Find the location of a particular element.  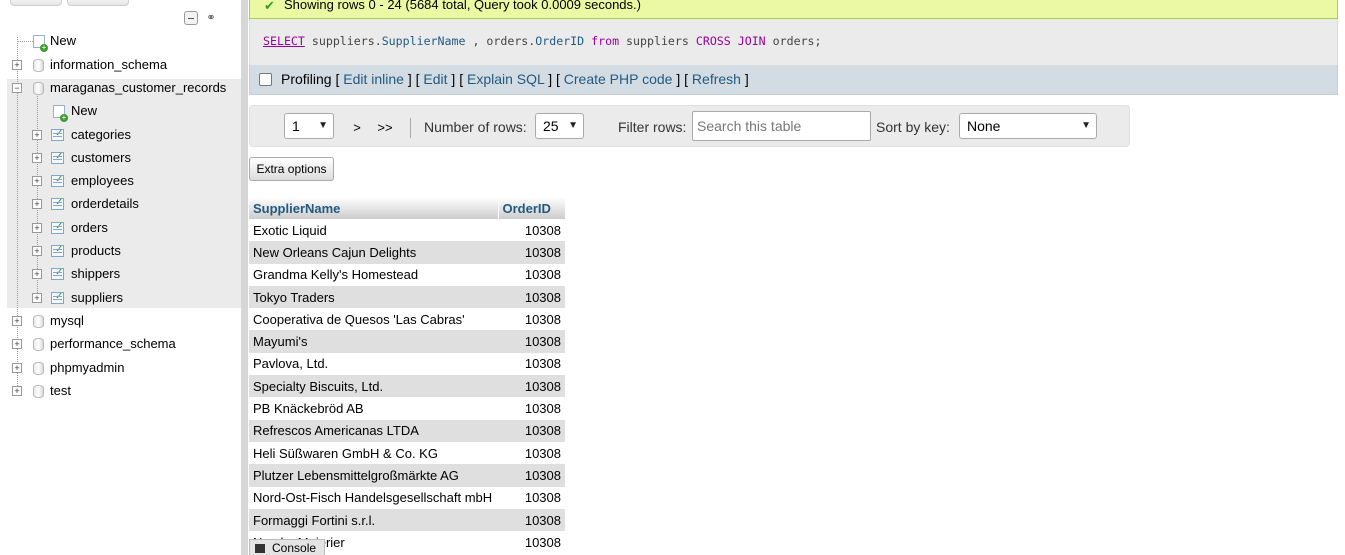

nav-table-label: shippers is located at coordinates (96, 273).